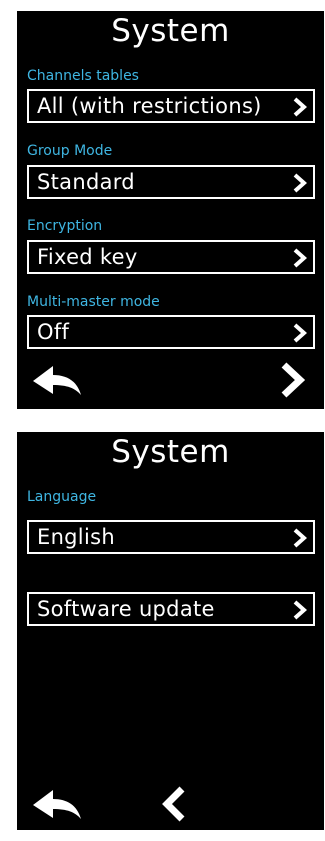  What do you see at coordinates (87, 257) in the screenshot?
I see `encryption-value: Fixed key` at bounding box center [87, 257].